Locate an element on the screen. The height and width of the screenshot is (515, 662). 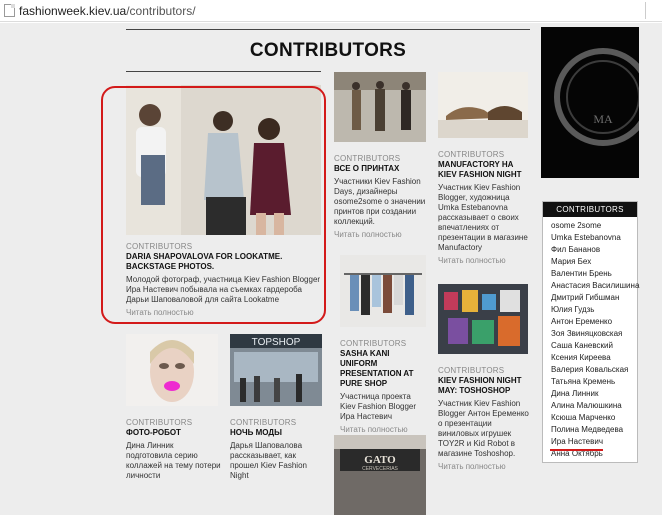
sidebar-item: Валерия Ковальская is located at coordinates (594, 370).